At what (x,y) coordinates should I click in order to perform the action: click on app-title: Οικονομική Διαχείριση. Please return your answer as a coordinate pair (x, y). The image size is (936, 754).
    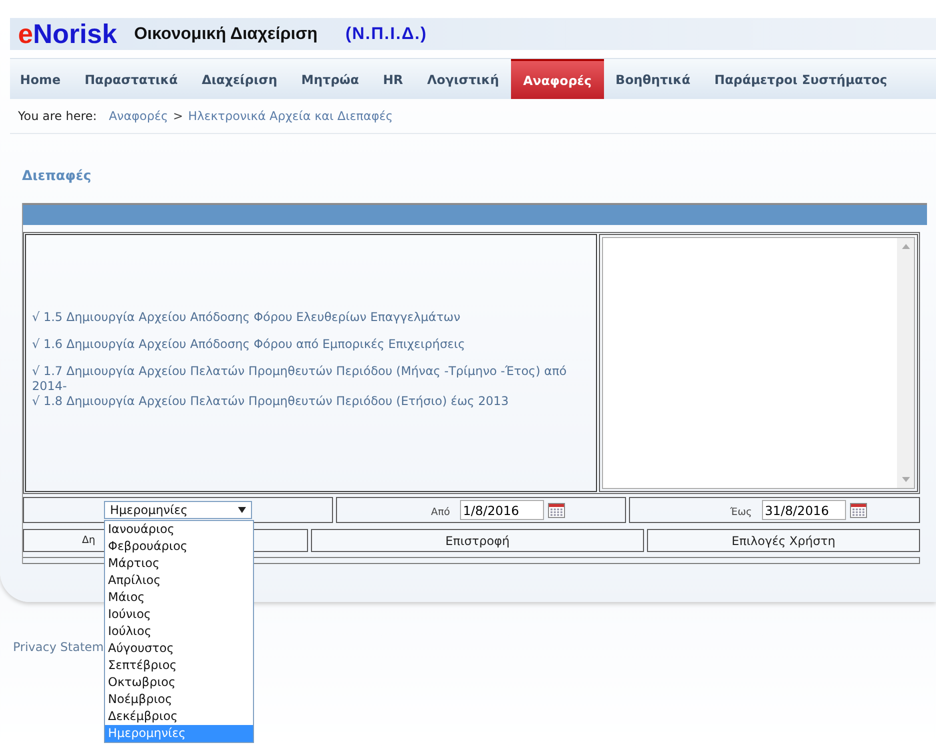
    Looking at the image, I should click on (226, 34).